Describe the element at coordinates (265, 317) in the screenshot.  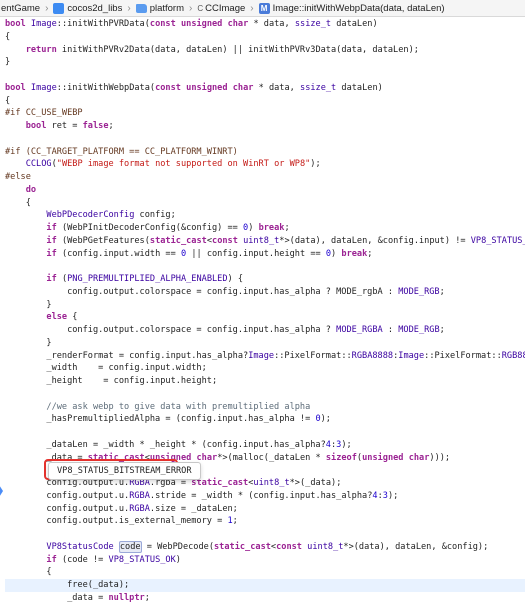
I see `code-line: else {` at that location.